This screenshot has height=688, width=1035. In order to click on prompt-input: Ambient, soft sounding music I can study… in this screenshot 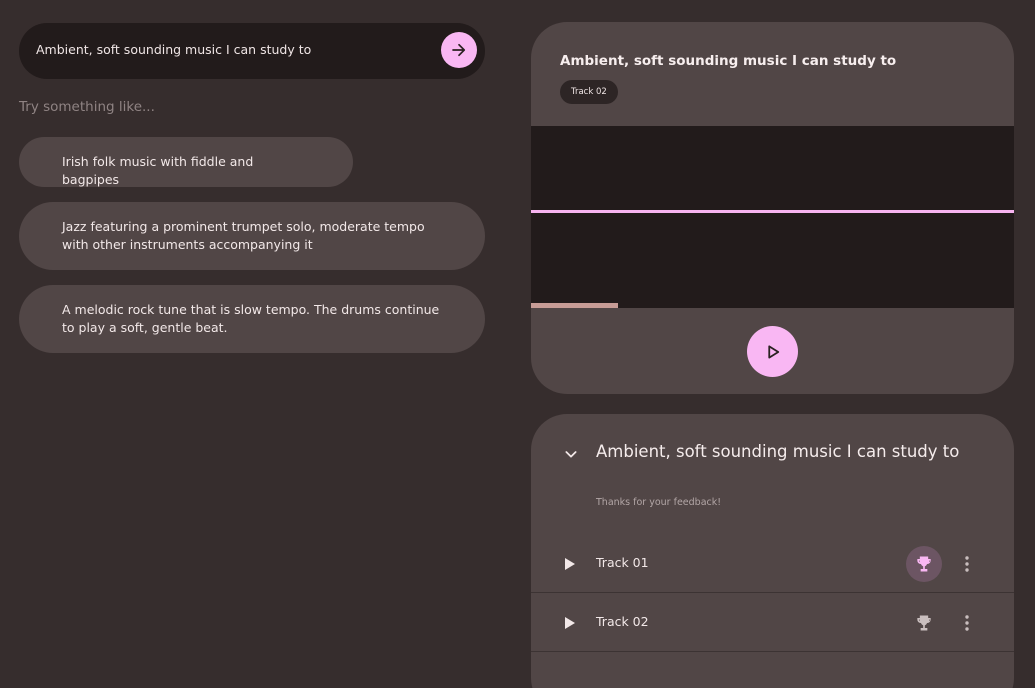, I will do `click(173, 49)`.